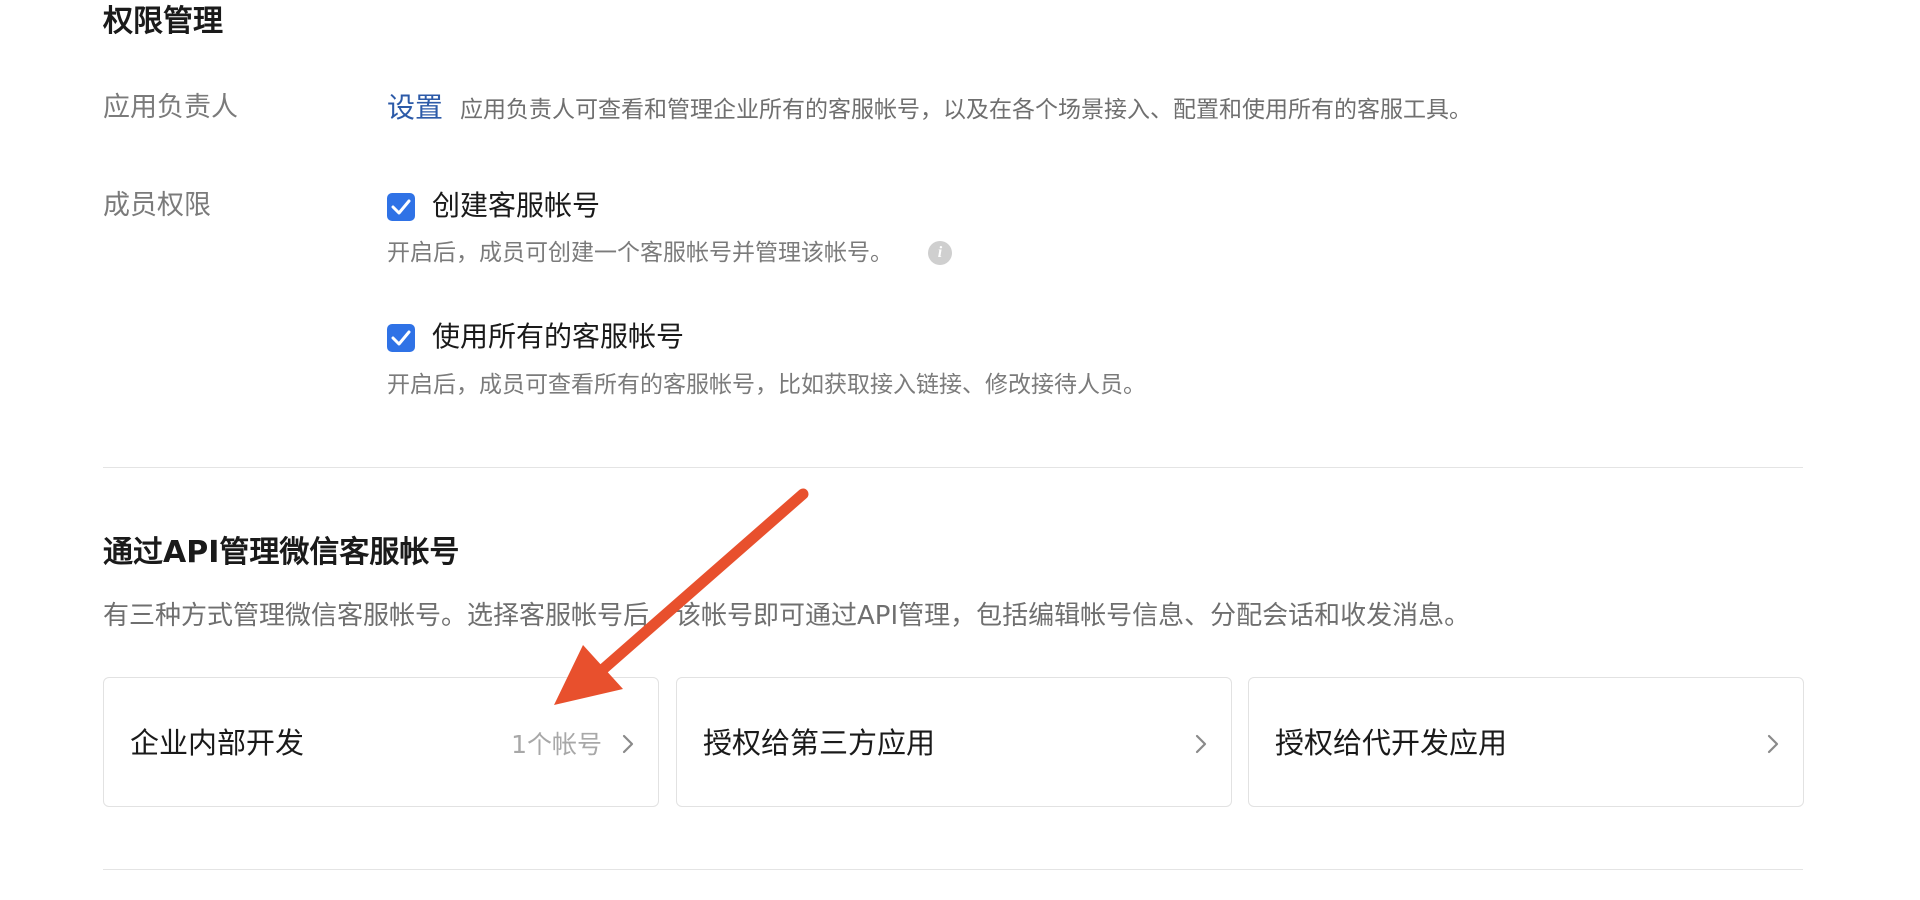  What do you see at coordinates (415, 108) in the screenshot?
I see `owner-settings-link: 设置` at bounding box center [415, 108].